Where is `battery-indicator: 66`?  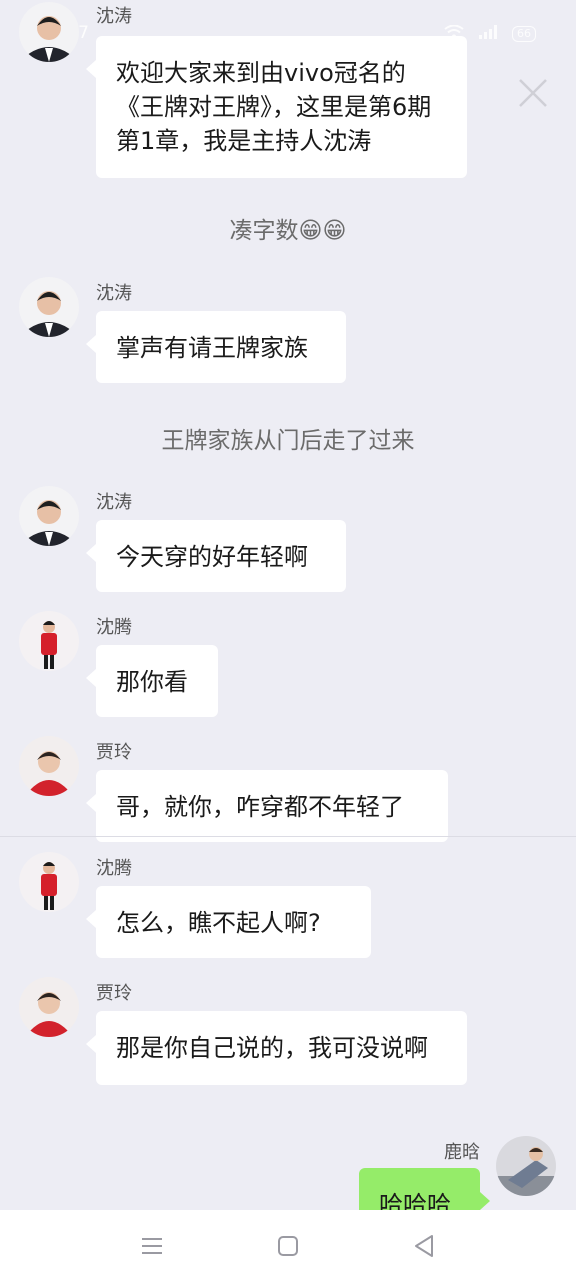
battery-indicator: 66 is located at coordinates (524, 34).